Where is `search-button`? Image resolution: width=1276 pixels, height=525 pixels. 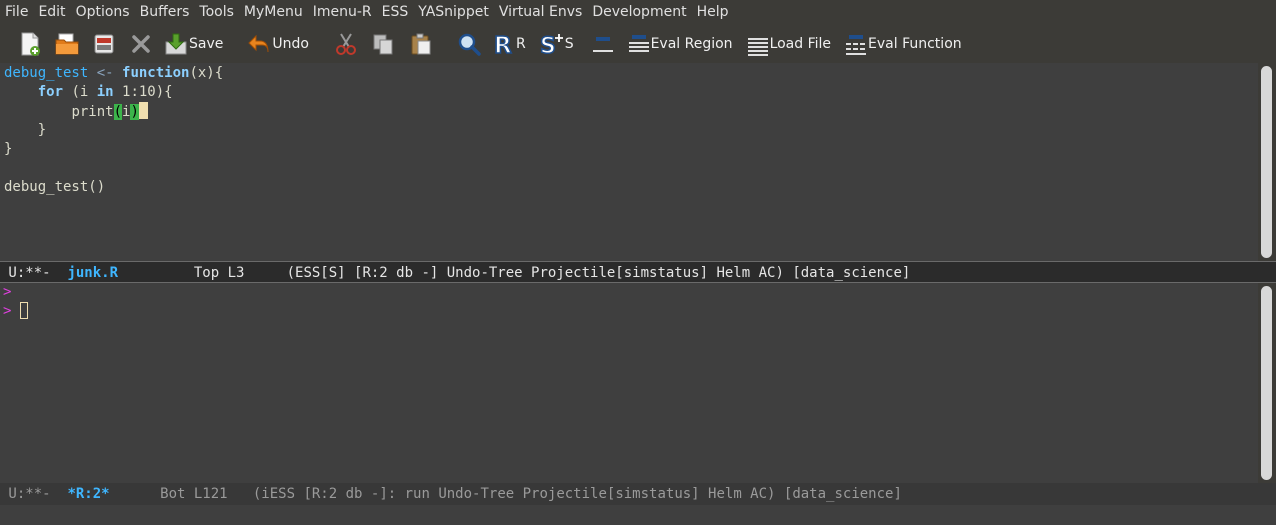 search-button is located at coordinates (469, 44).